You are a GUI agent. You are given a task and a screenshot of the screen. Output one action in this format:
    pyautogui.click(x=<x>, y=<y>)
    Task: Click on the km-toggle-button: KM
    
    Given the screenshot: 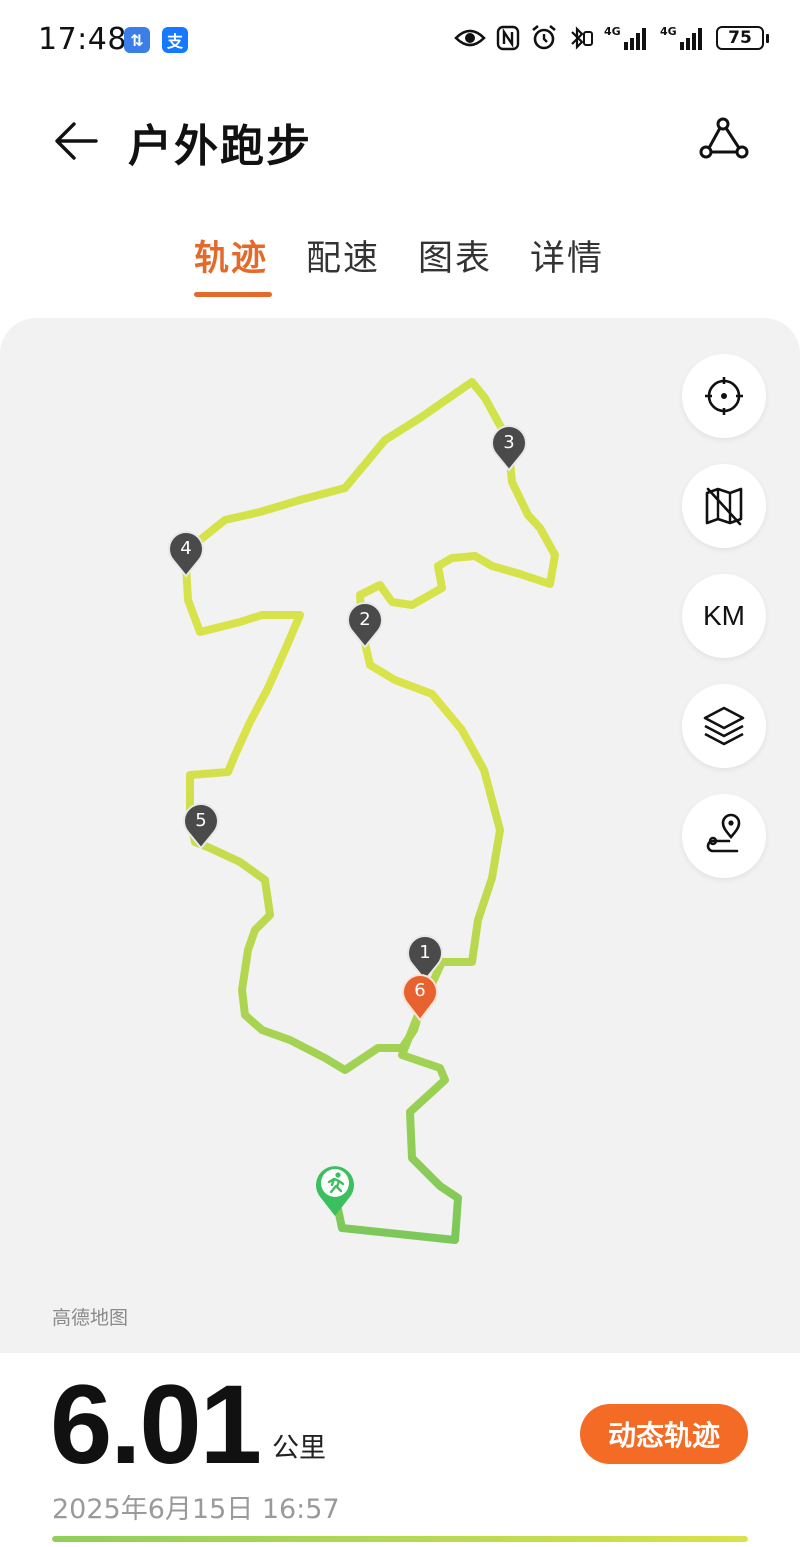 What is the action you would take?
    pyautogui.click(x=724, y=616)
    